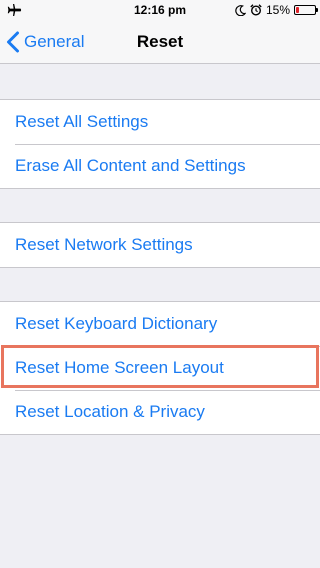  What do you see at coordinates (160, 122) in the screenshot?
I see `reset-all-settings-button: Reset All Settings` at bounding box center [160, 122].